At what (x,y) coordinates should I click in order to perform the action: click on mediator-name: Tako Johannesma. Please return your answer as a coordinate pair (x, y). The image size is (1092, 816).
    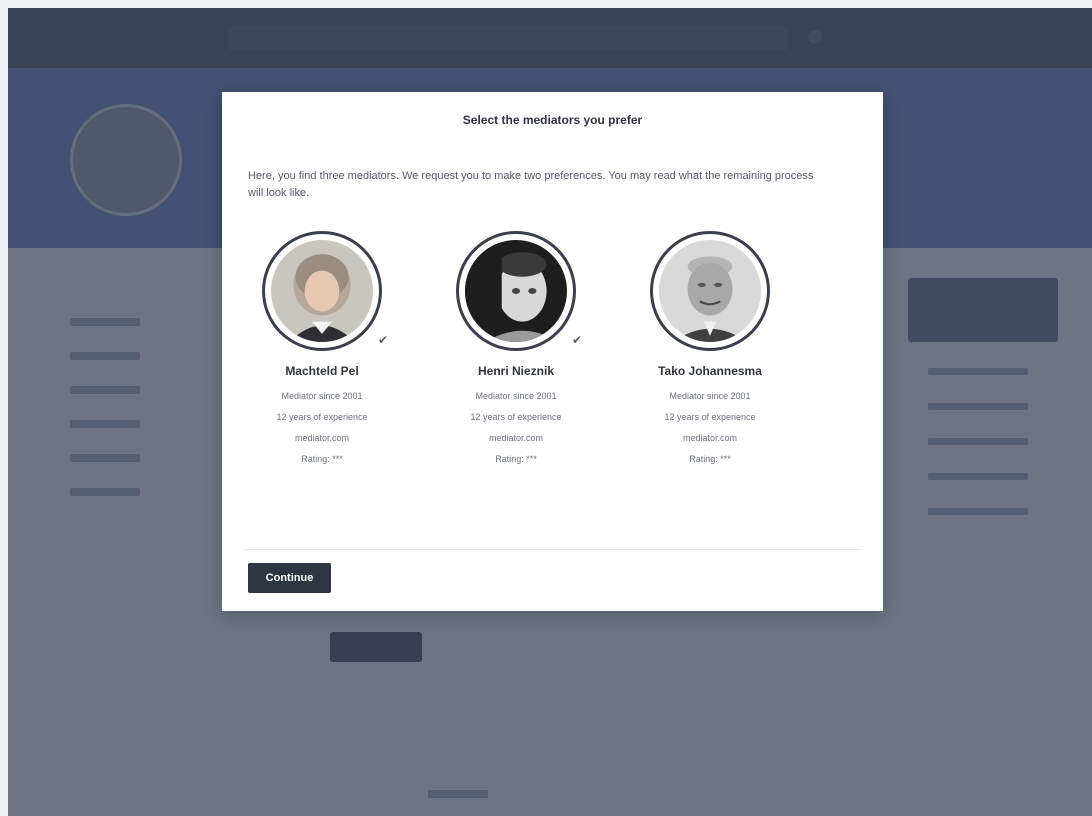
    Looking at the image, I should click on (710, 371).